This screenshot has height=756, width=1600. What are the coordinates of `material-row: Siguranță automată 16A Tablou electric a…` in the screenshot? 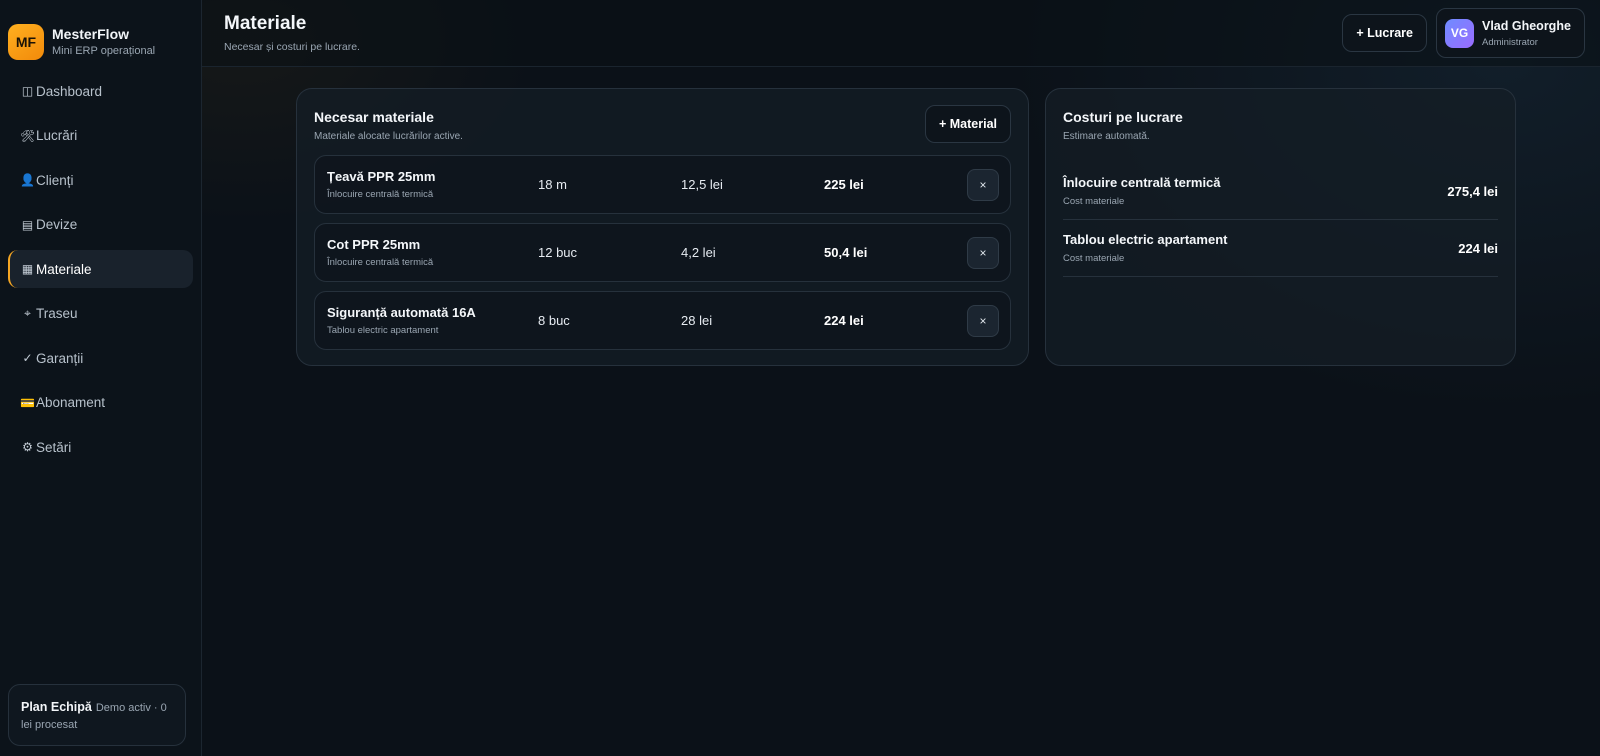 It's located at (662, 320).